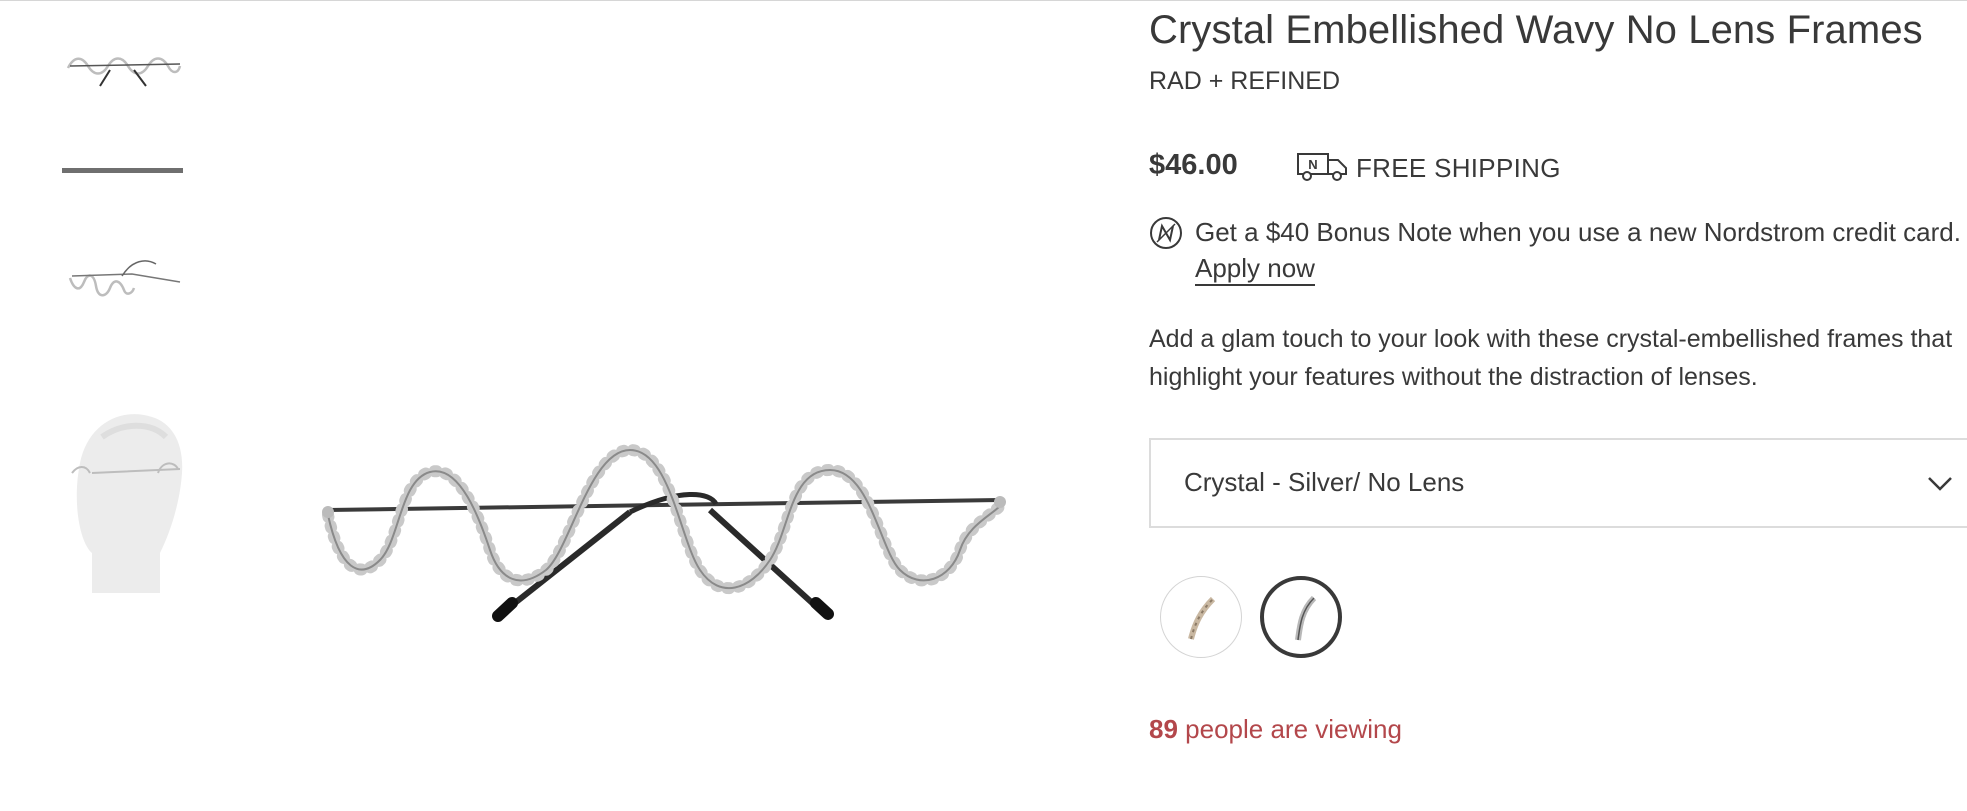  I want to click on color-select-value: Crystal - Silver/ No Lens, so click(1324, 482).